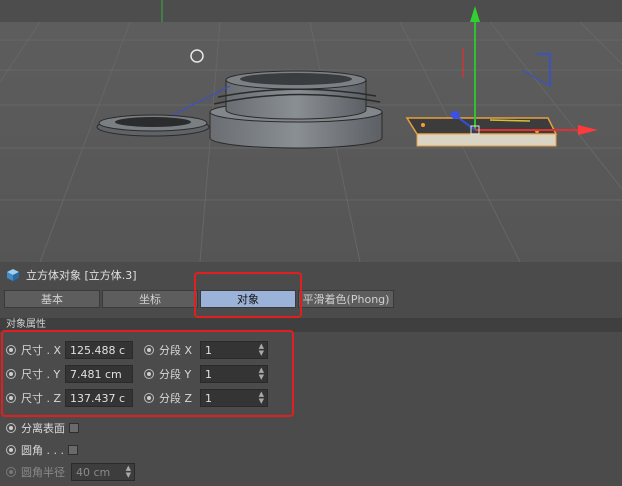  Describe the element at coordinates (481, 132) in the screenshot. I see `selected-cube-object` at that location.